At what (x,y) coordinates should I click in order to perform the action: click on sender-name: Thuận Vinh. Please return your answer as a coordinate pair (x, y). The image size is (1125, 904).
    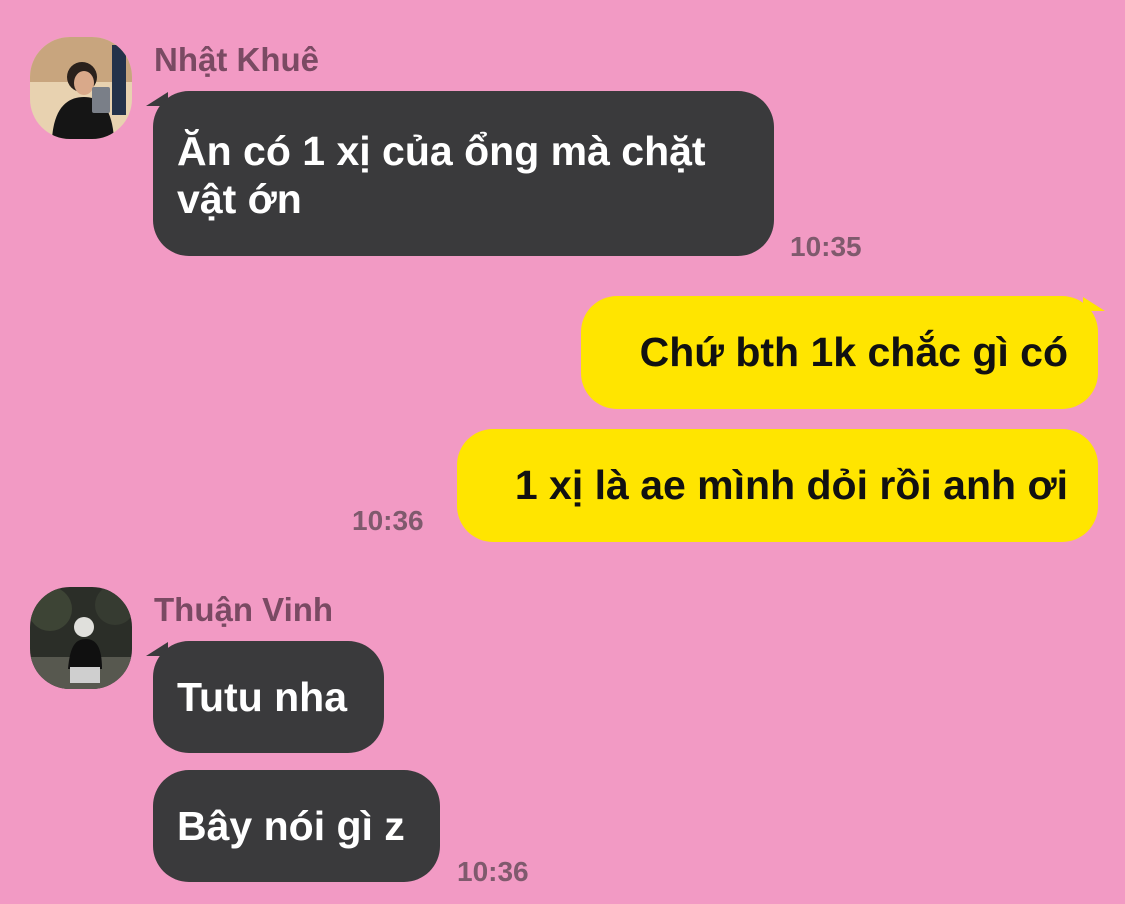
    Looking at the image, I should click on (244, 609).